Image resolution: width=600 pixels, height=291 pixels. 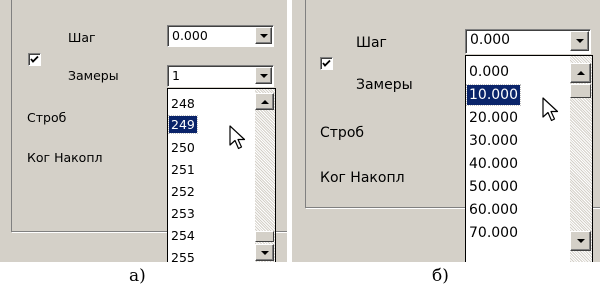 What do you see at coordinates (183, 170) in the screenshot?
I see `list-item: 251` at bounding box center [183, 170].